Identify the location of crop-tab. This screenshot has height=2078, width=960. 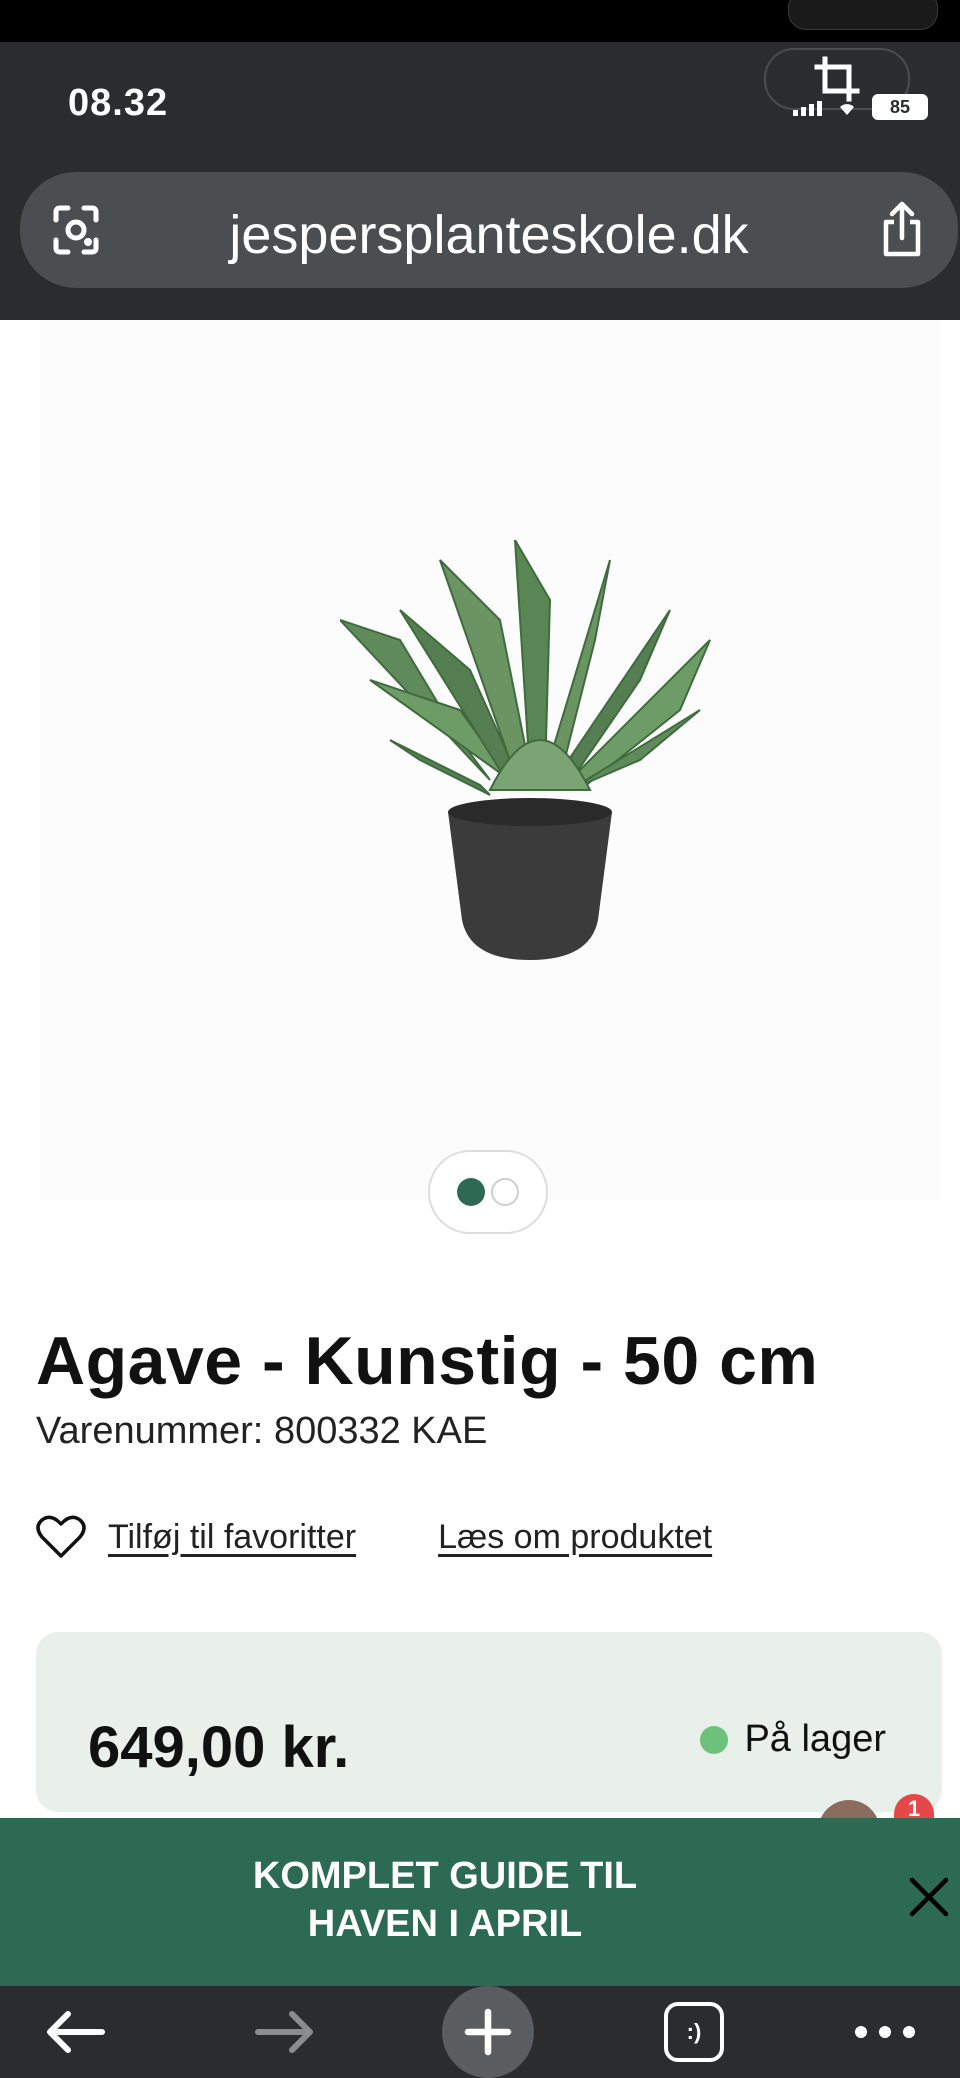
(863, 15).